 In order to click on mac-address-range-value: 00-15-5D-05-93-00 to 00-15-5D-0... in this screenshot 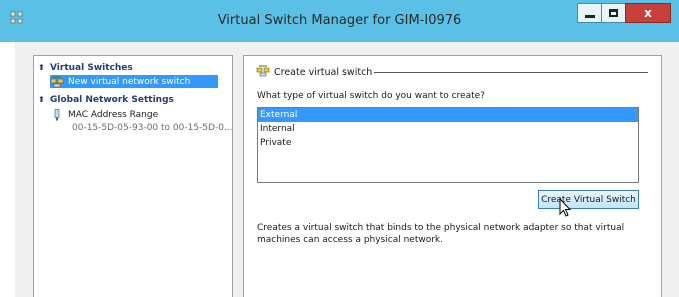, I will do `click(152, 127)`.